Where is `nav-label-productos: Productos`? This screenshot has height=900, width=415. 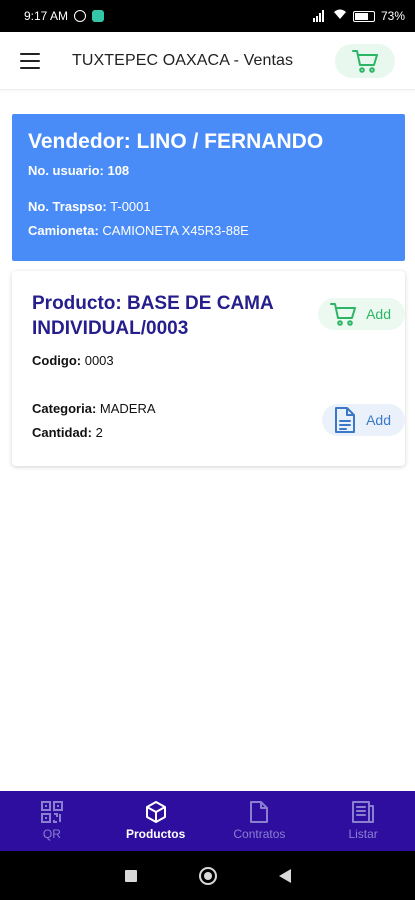 nav-label-productos: Productos is located at coordinates (155, 834).